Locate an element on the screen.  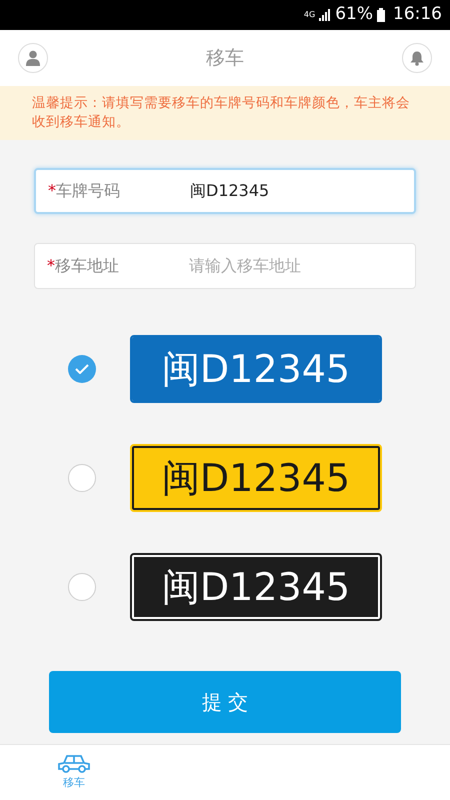
form-field: *车牌号码 闽D12345 is located at coordinates (225, 191).